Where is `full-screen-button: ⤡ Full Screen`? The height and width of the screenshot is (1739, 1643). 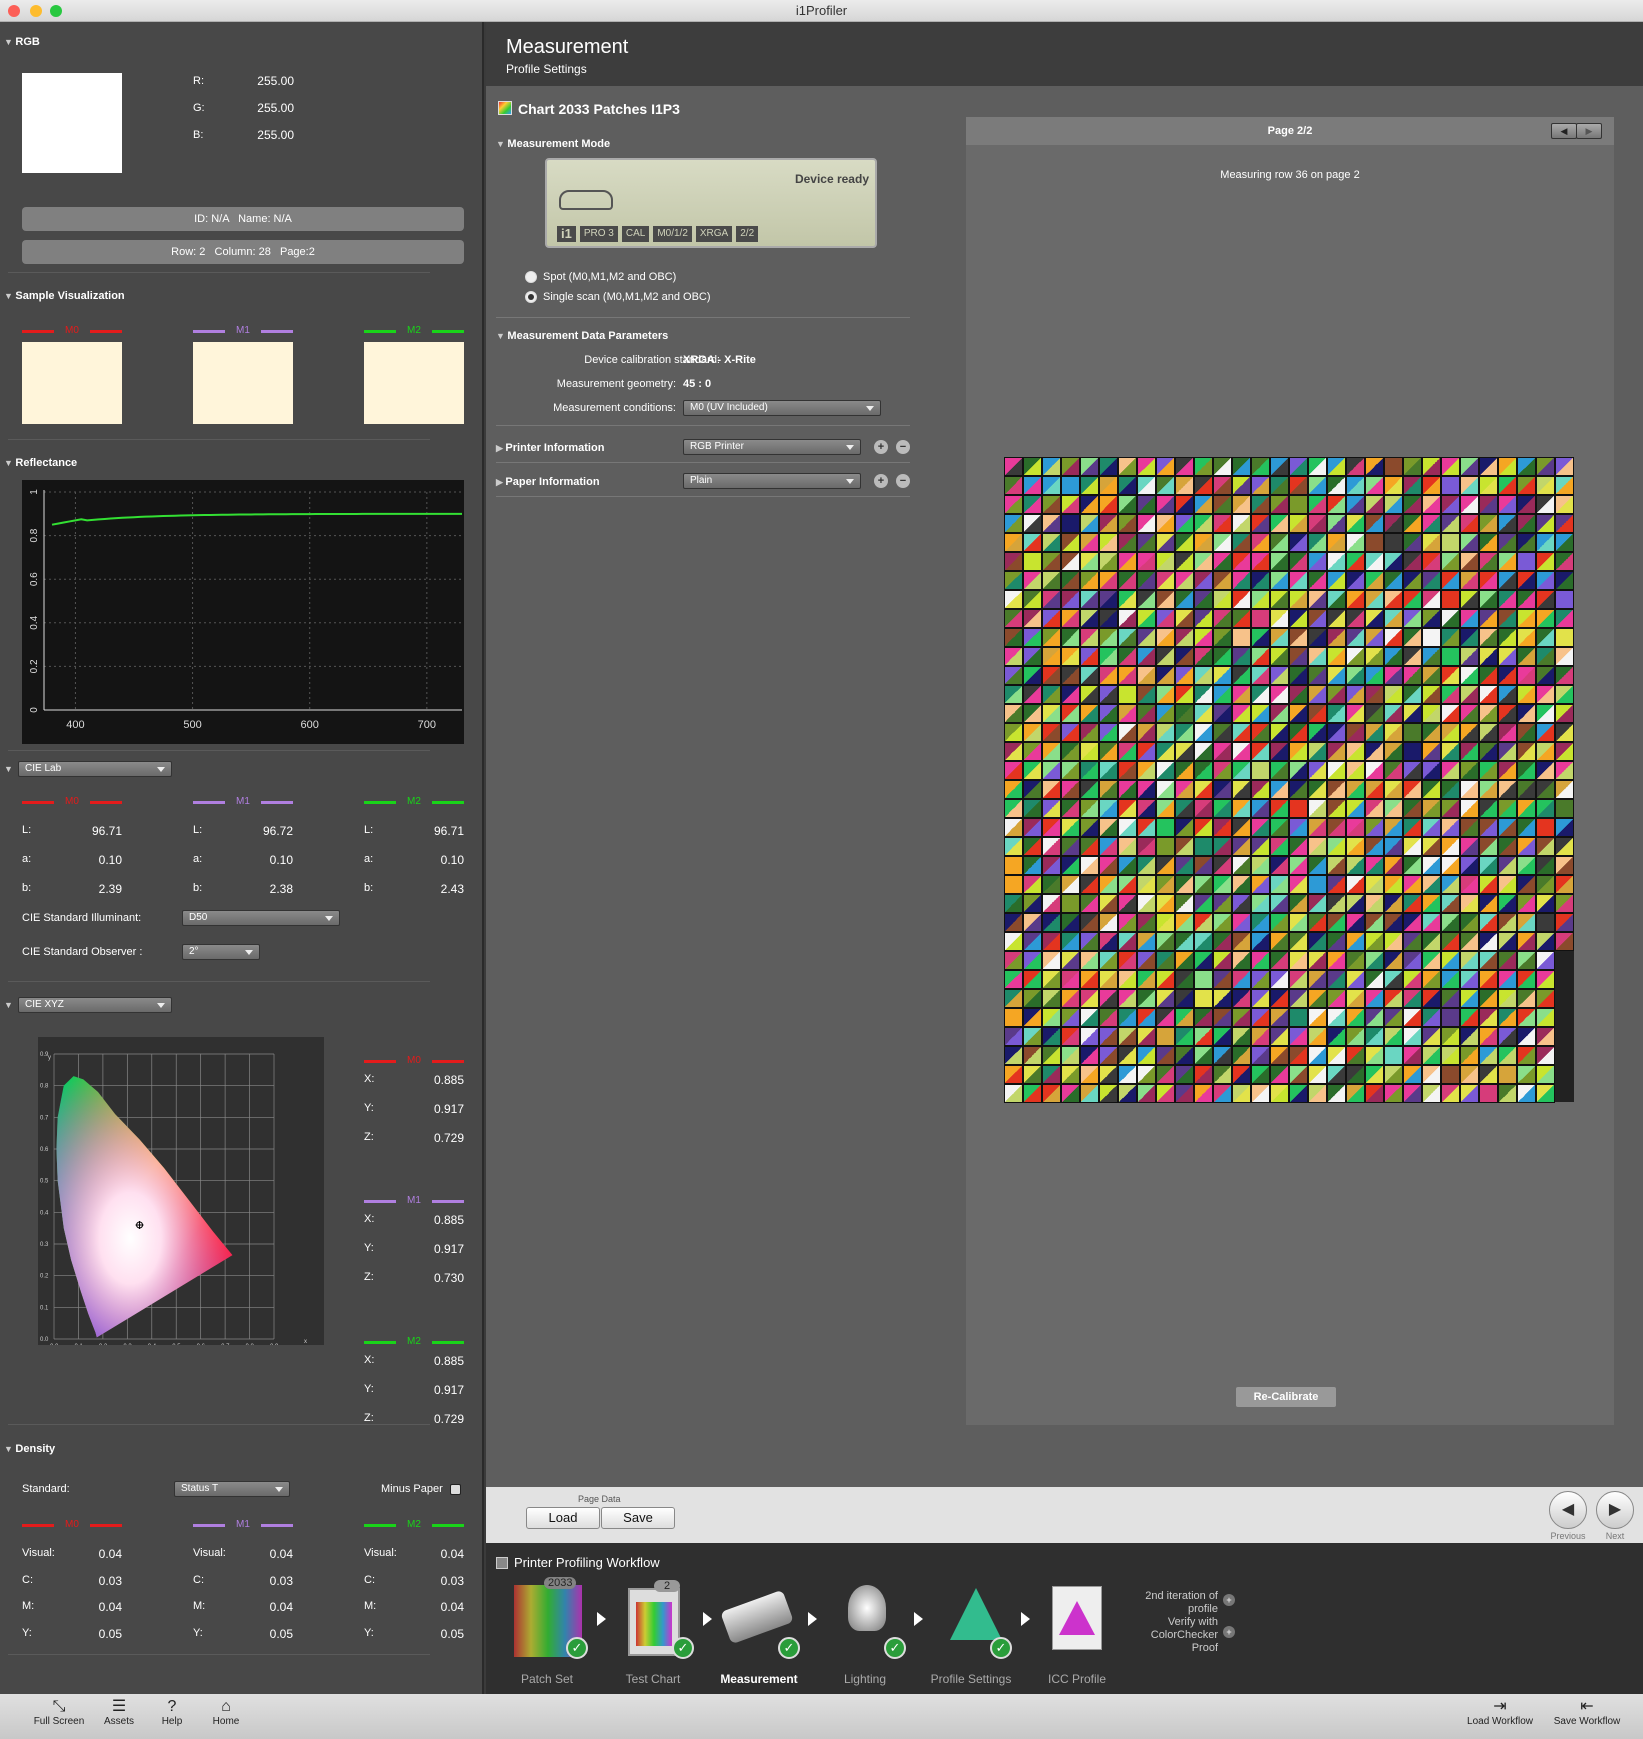
full-screen-button: ⤡ Full Screen is located at coordinates (59, 1712).